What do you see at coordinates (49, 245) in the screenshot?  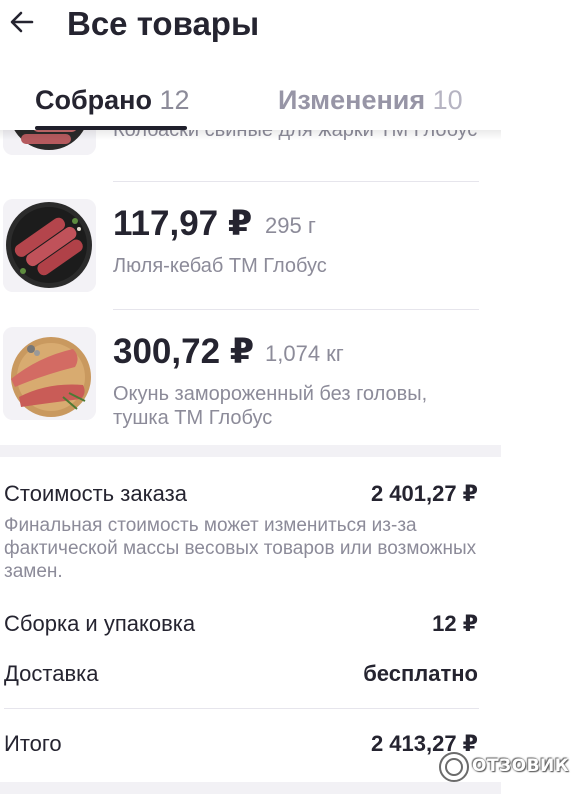 I see `product-image-lula-kebab` at bounding box center [49, 245].